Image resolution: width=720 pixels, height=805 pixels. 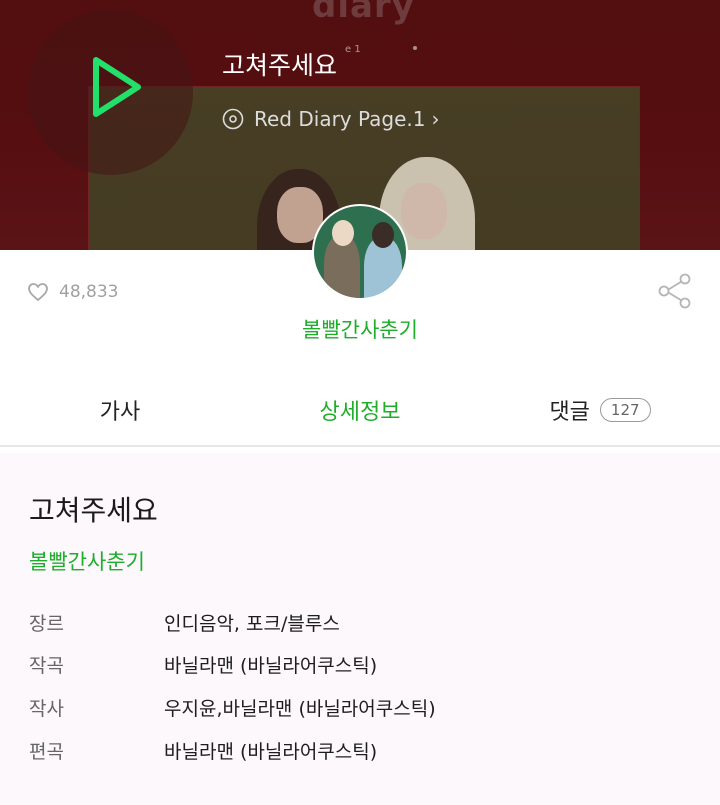 What do you see at coordinates (116, 87) in the screenshot?
I see `play-icon` at bounding box center [116, 87].